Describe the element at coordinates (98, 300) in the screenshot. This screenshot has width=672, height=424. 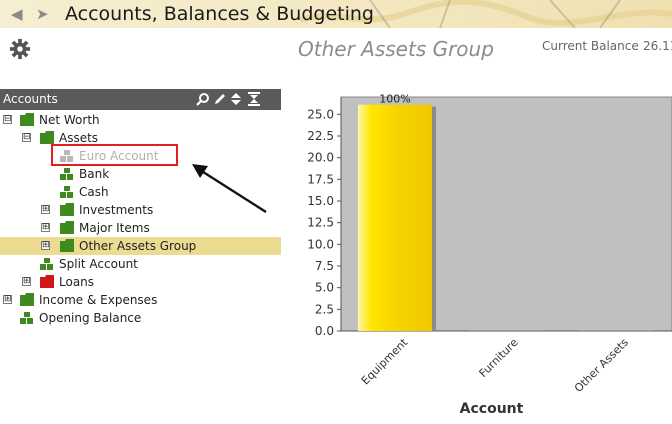
I see `tree-label: Income & Expenses` at that location.